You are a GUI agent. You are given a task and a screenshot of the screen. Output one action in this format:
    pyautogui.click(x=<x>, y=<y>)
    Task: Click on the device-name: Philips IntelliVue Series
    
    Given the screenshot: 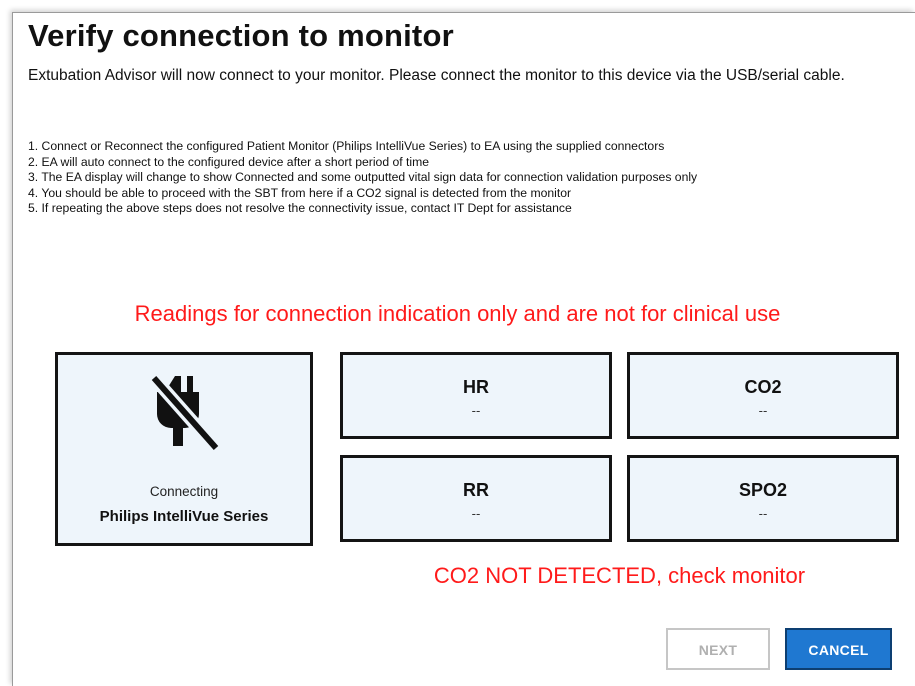 What is the action you would take?
    pyautogui.click(x=184, y=516)
    